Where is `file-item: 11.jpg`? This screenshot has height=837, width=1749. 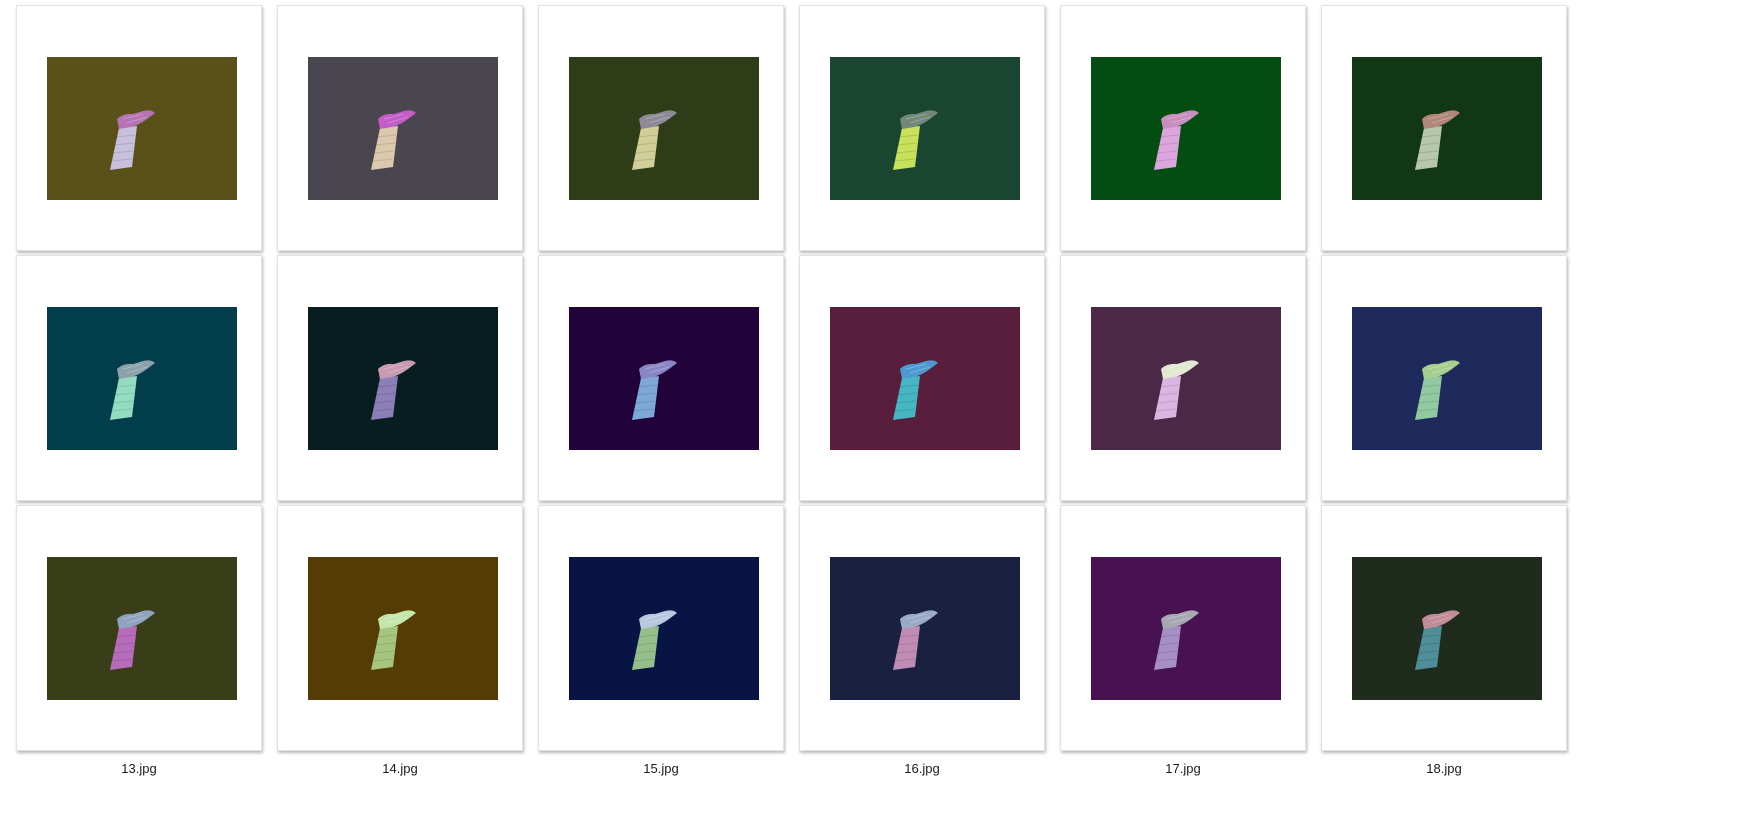 file-item: 11.jpg is located at coordinates (1183, 392).